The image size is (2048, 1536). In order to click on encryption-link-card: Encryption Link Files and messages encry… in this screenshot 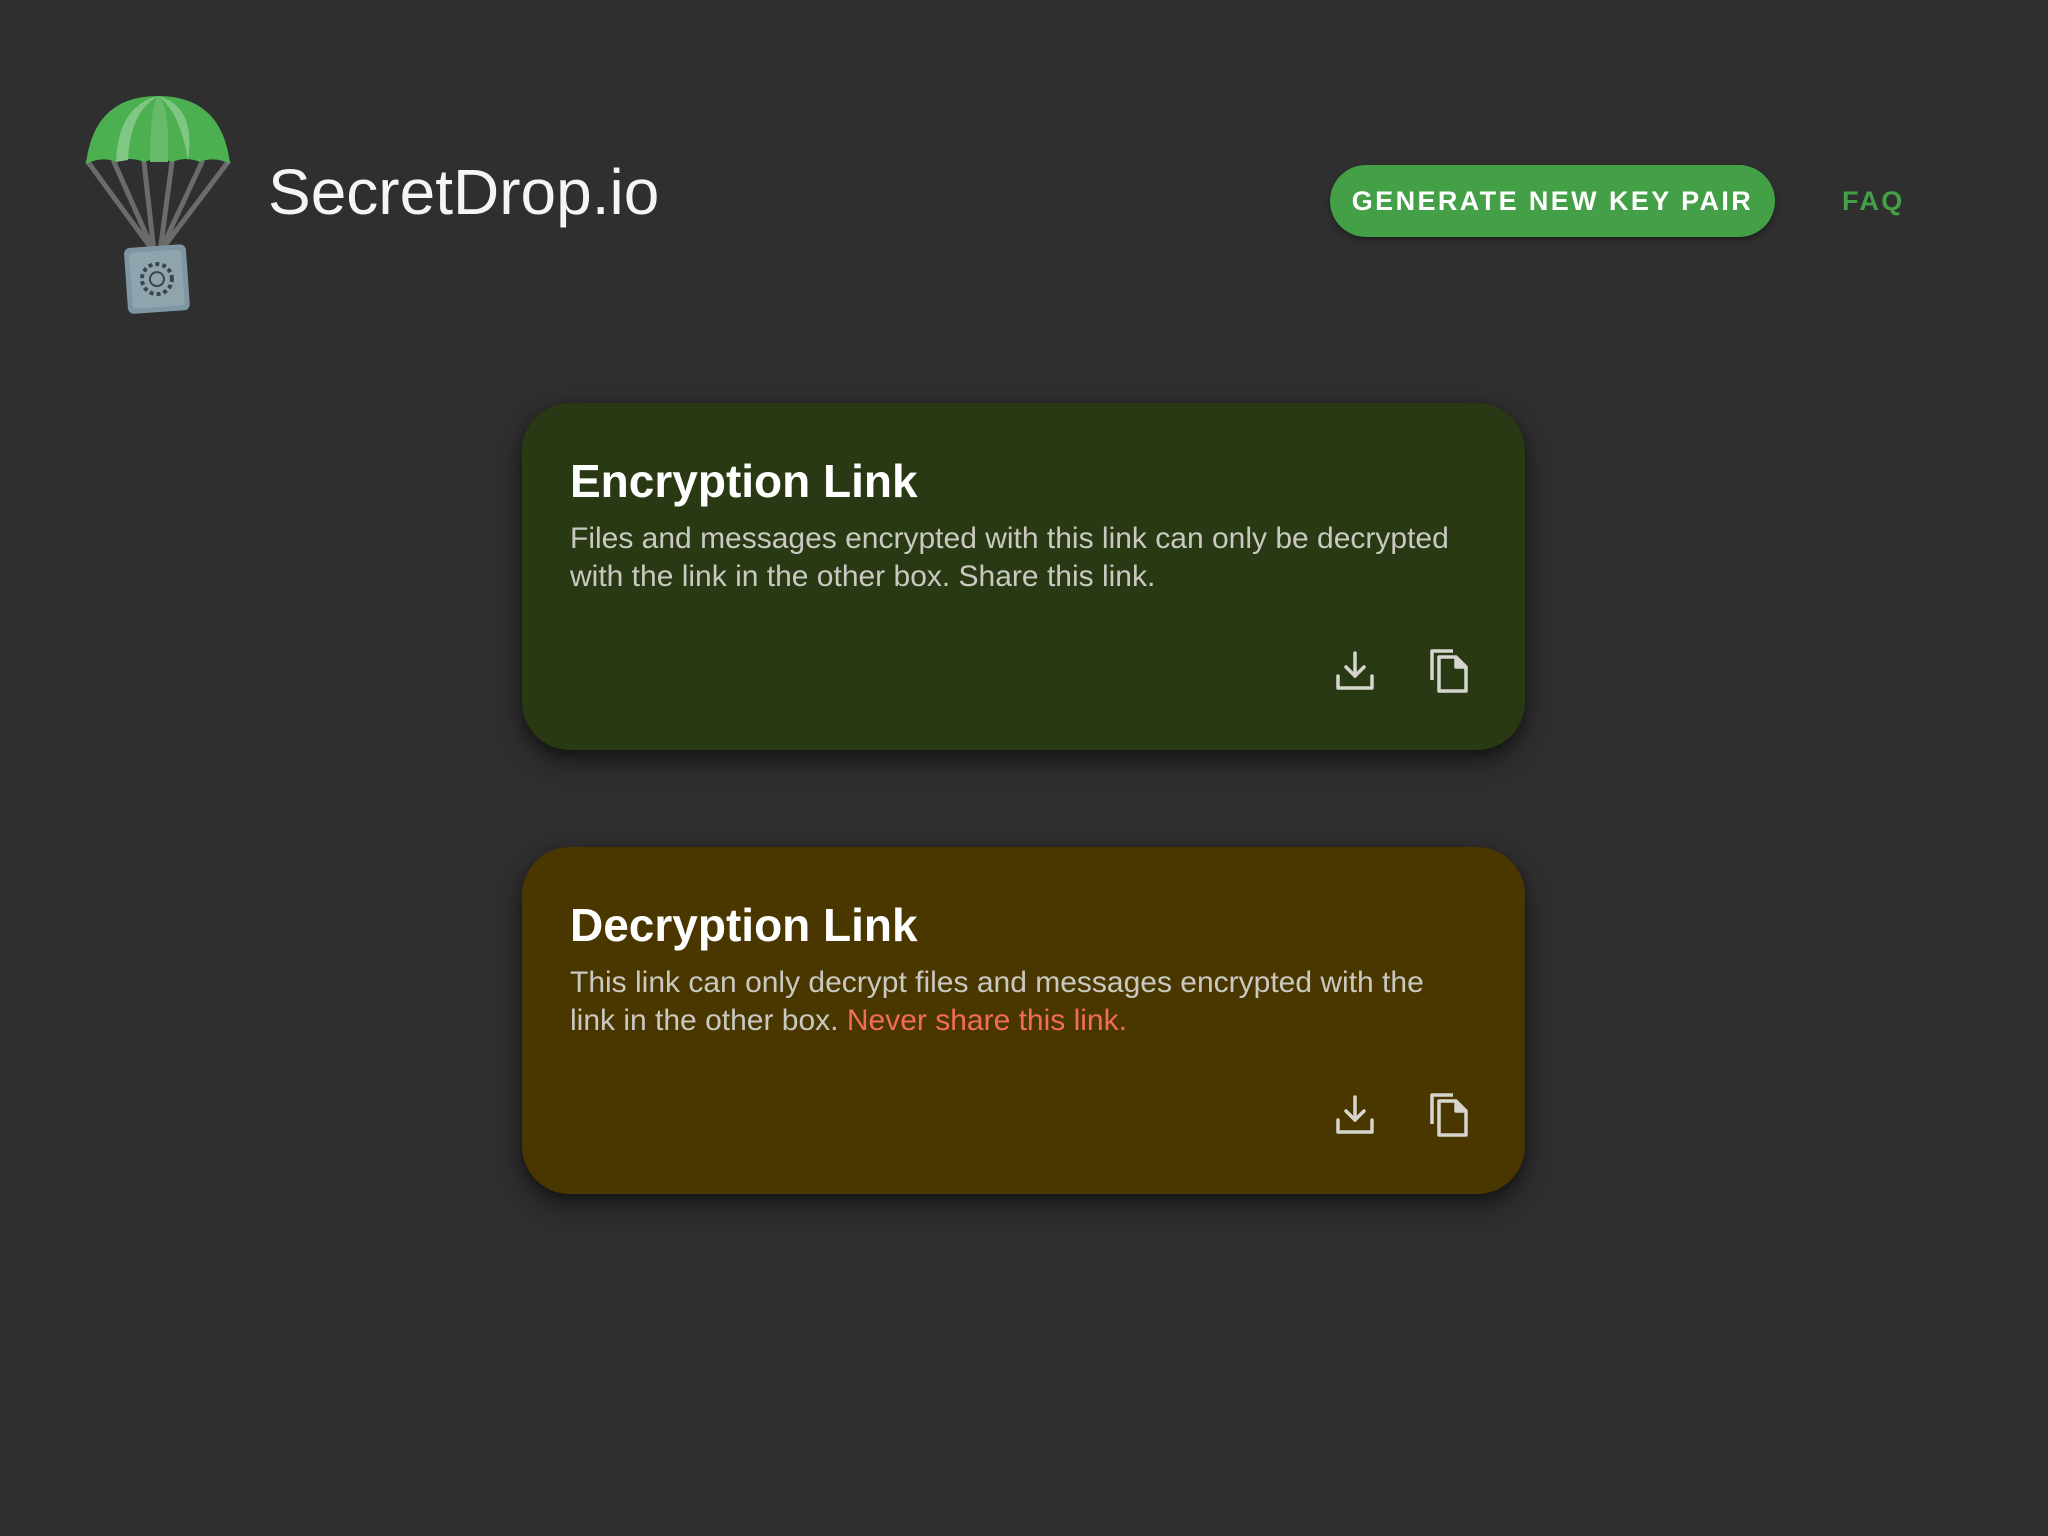, I will do `click(1023, 576)`.